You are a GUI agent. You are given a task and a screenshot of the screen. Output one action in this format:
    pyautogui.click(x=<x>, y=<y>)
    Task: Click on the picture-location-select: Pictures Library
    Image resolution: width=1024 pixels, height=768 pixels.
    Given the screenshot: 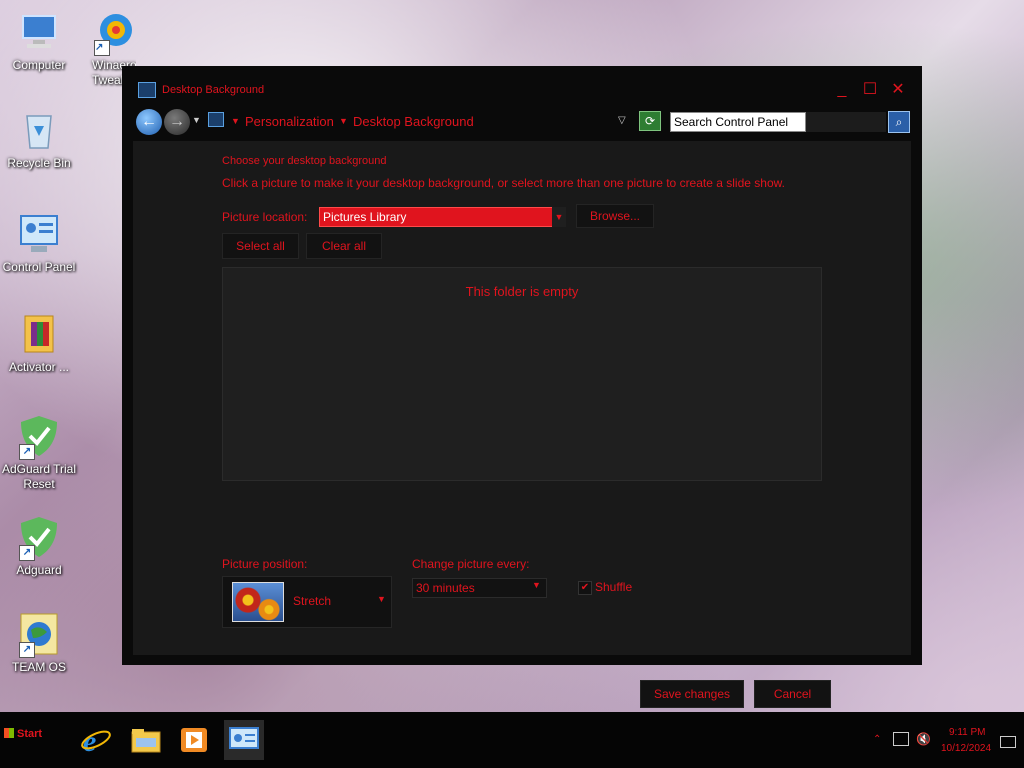 What is the action you would take?
    pyautogui.click(x=436, y=217)
    